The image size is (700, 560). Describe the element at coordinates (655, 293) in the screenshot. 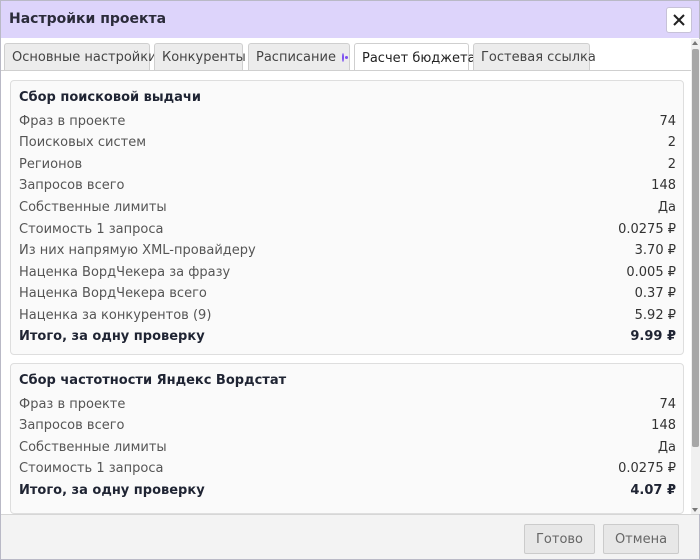

I see `row-value: 0.37 ₽` at that location.